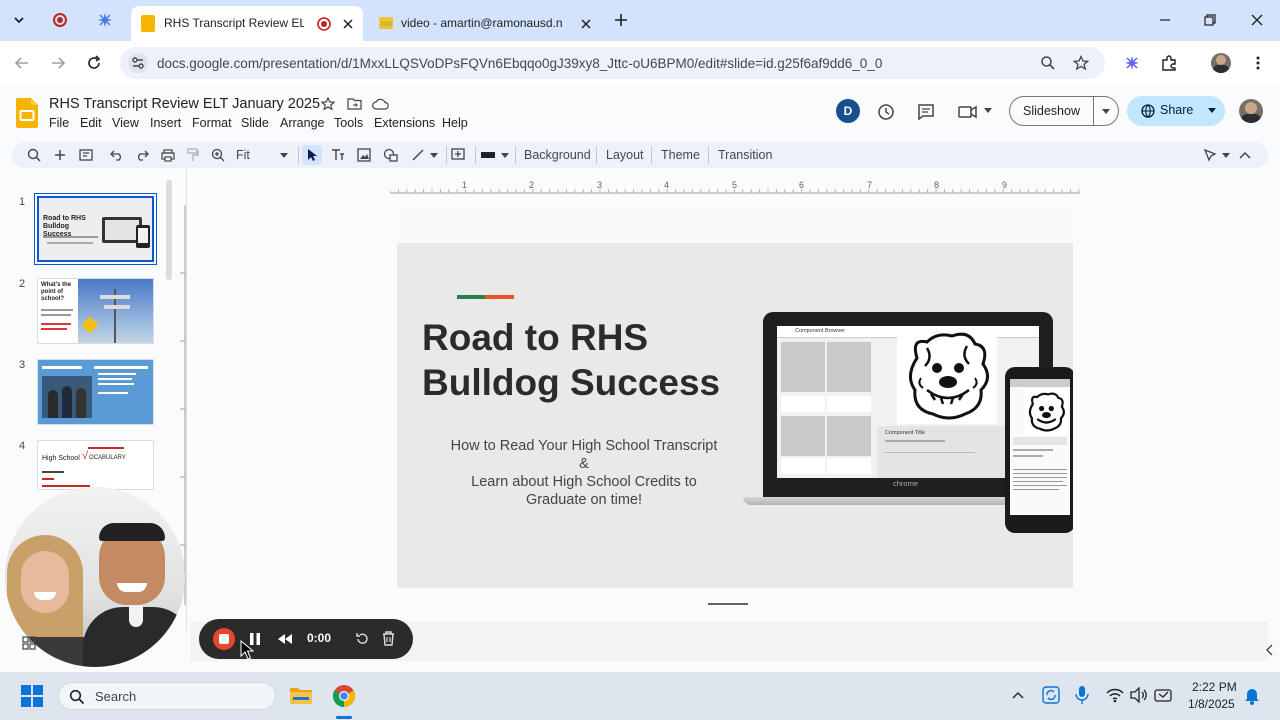 The image size is (1280, 720). What do you see at coordinates (745, 155) in the screenshot?
I see `transition-button: Transition` at bounding box center [745, 155].